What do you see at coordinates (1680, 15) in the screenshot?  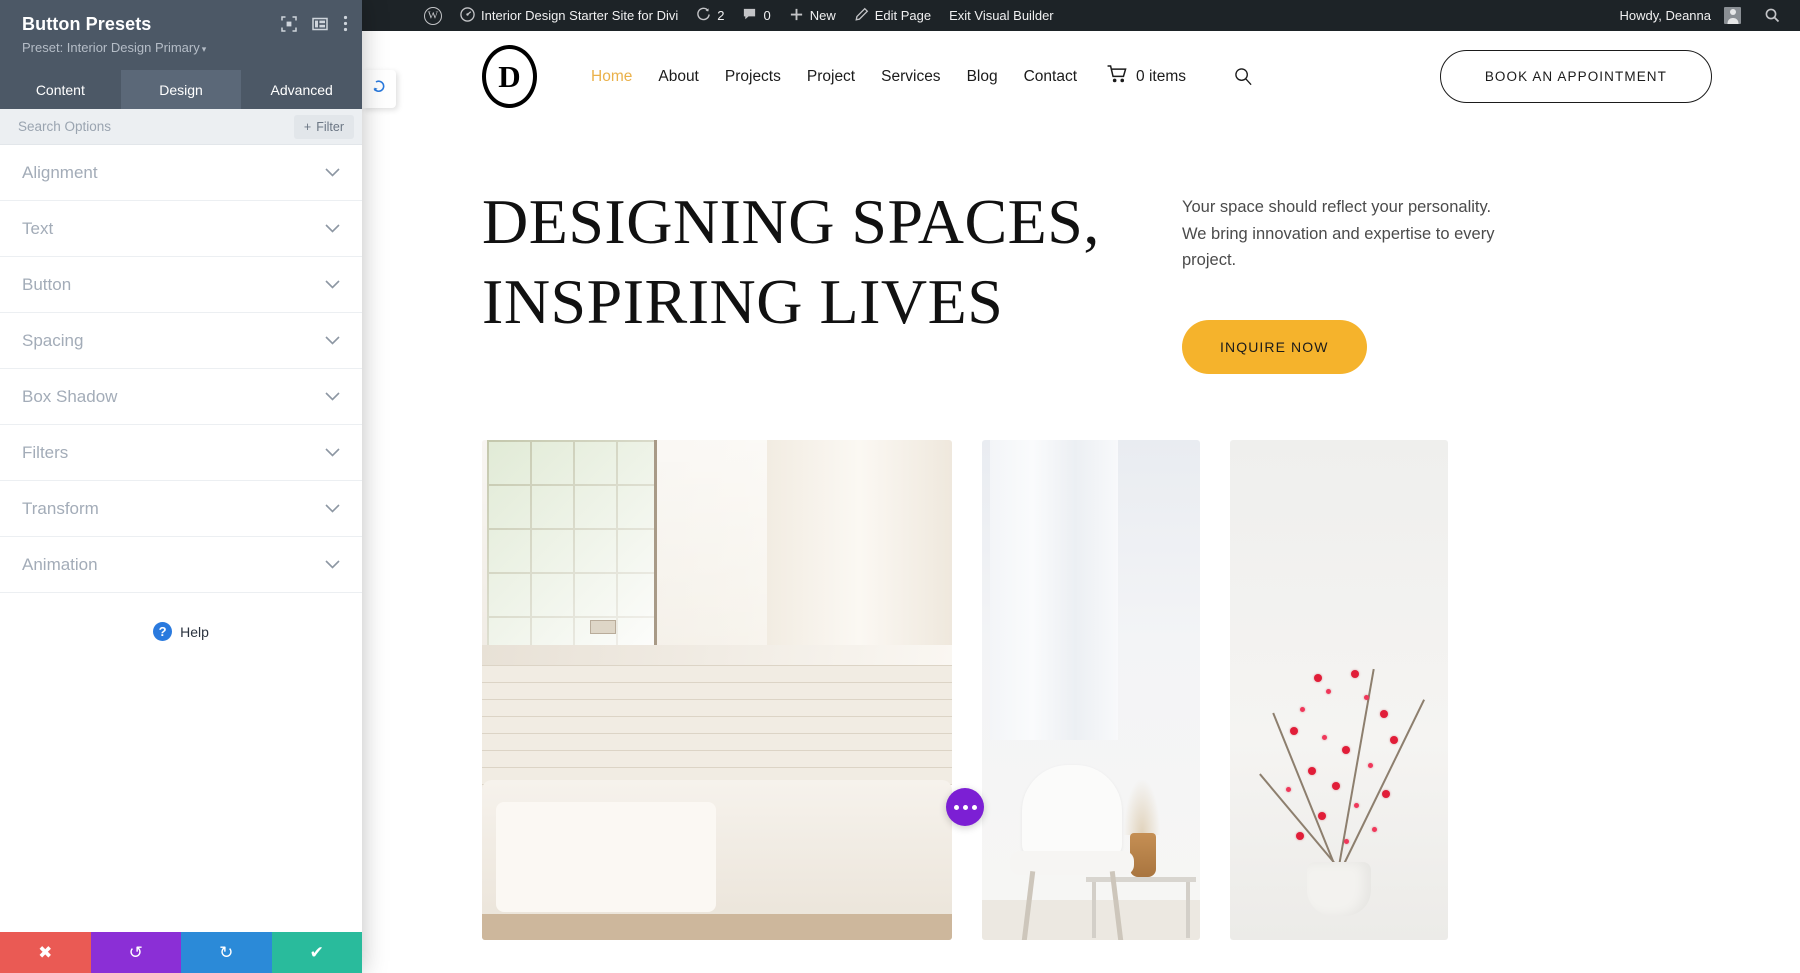 I see `my-account-menu: Howdy, Deanna` at bounding box center [1680, 15].